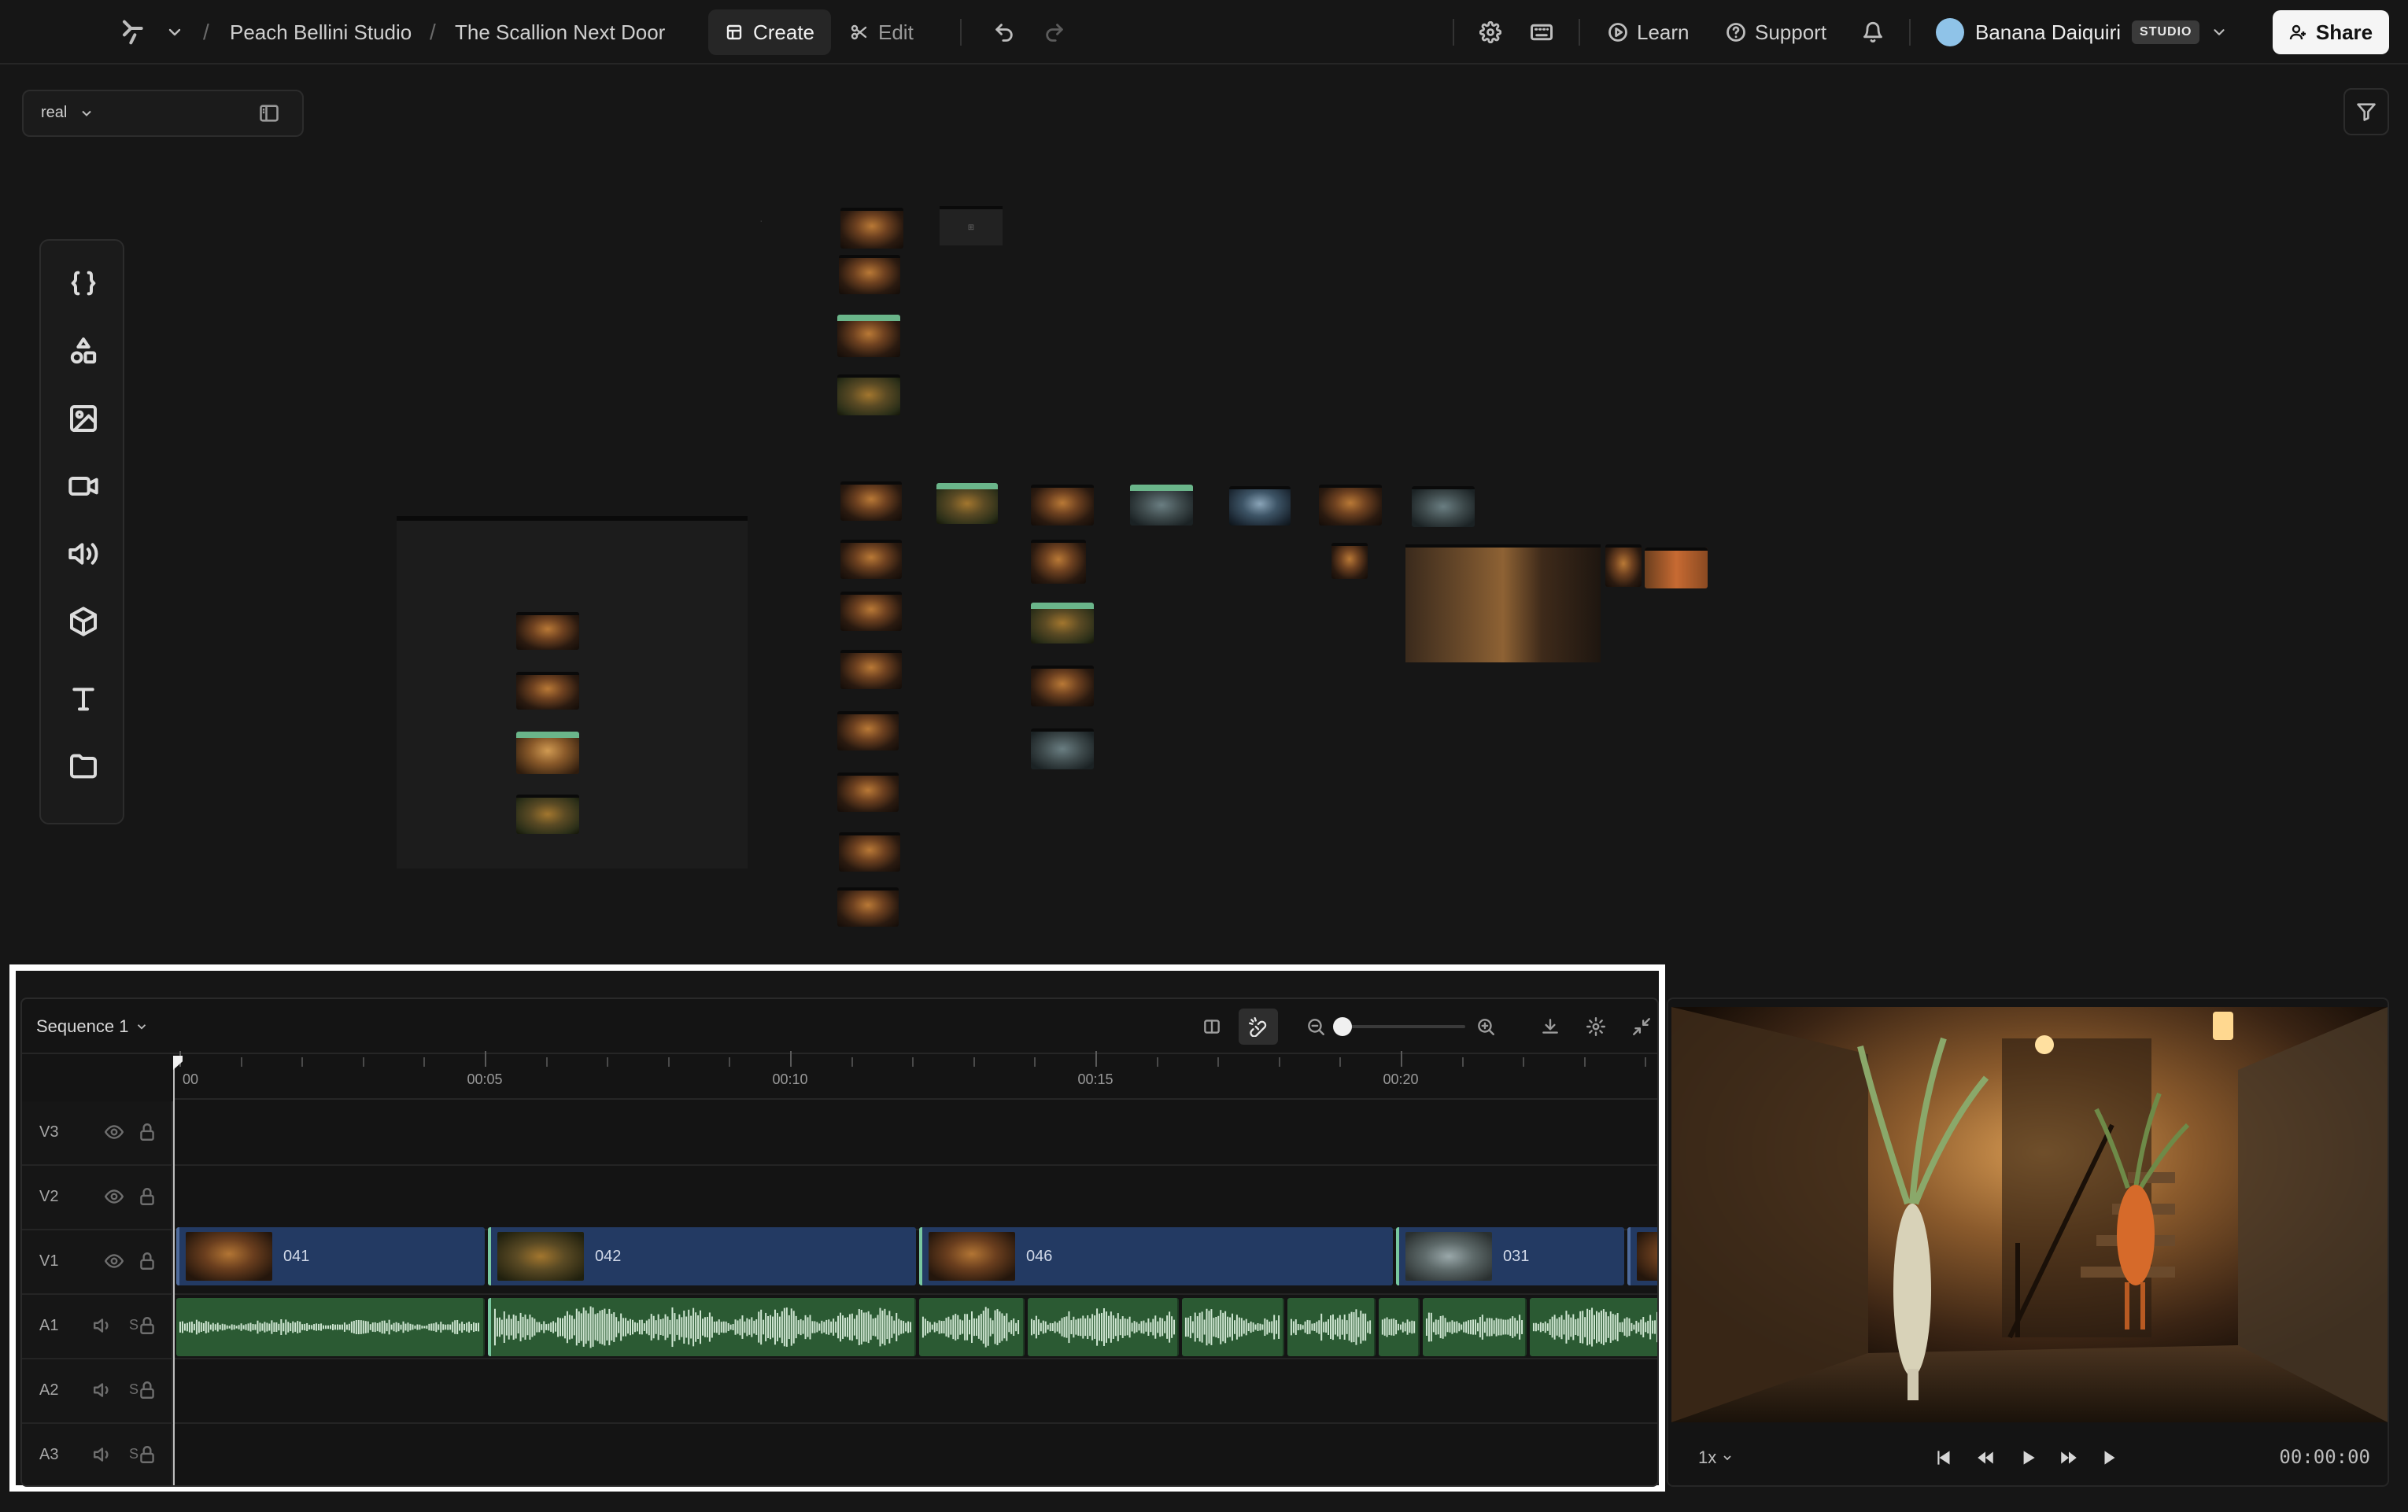 This screenshot has height=1512, width=2408. Describe the element at coordinates (2110, 1458) in the screenshot. I see `skip-to-end-button` at that location.